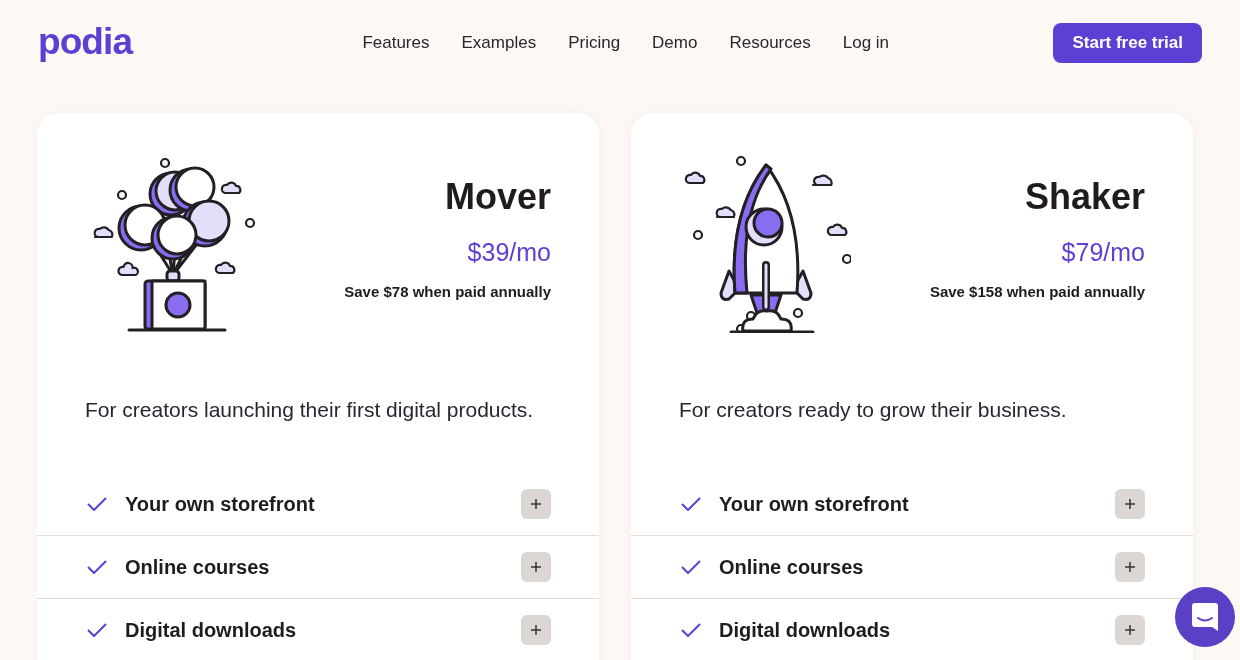 The width and height of the screenshot is (1240, 660). Describe the element at coordinates (447, 292) in the screenshot. I see `savings-note: Save $78 when paid annually` at that location.